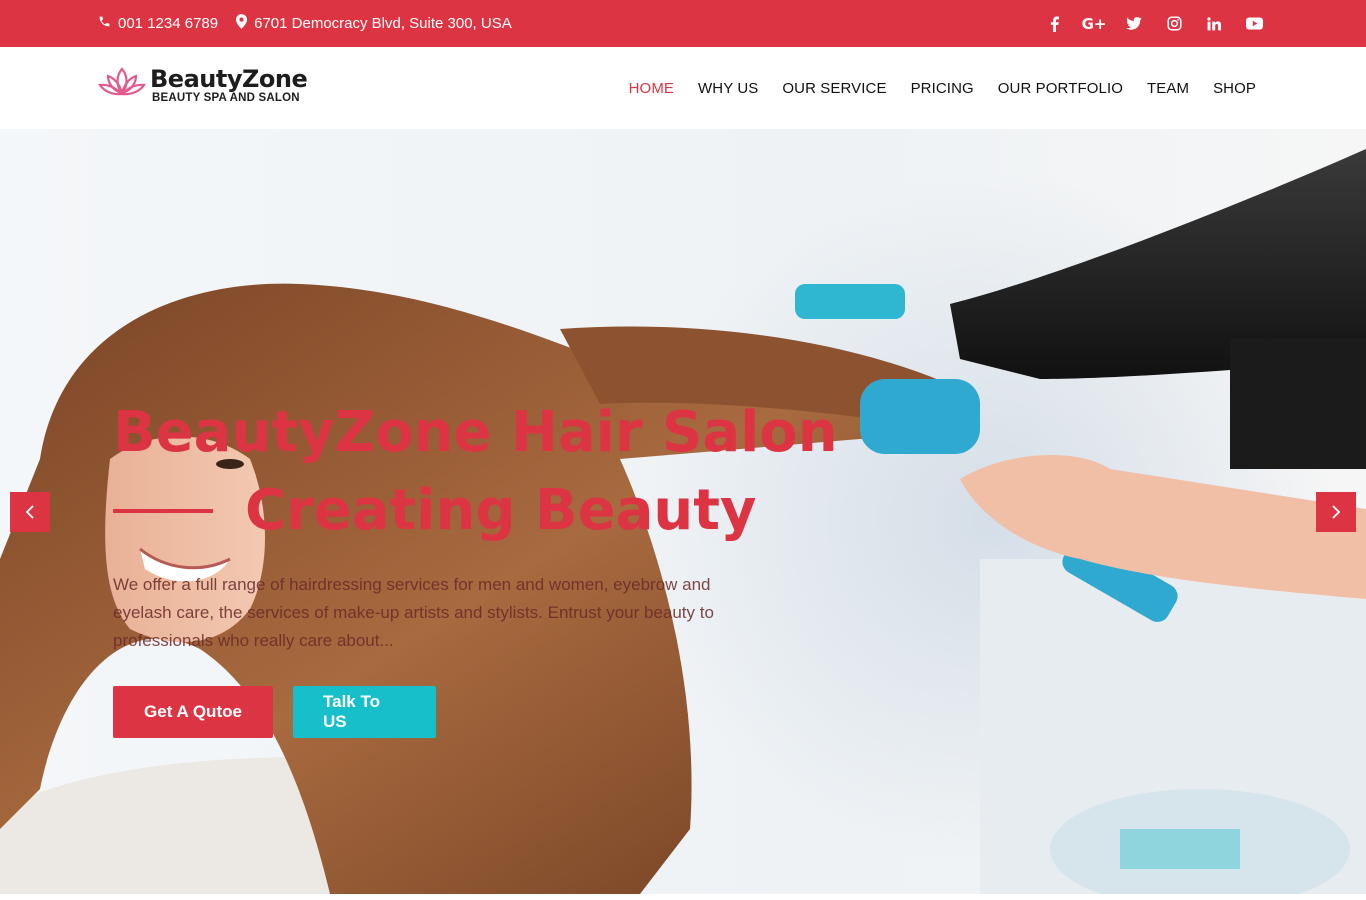  I want to click on hero-title-line2-row: Creating Beauty, so click(493, 511).